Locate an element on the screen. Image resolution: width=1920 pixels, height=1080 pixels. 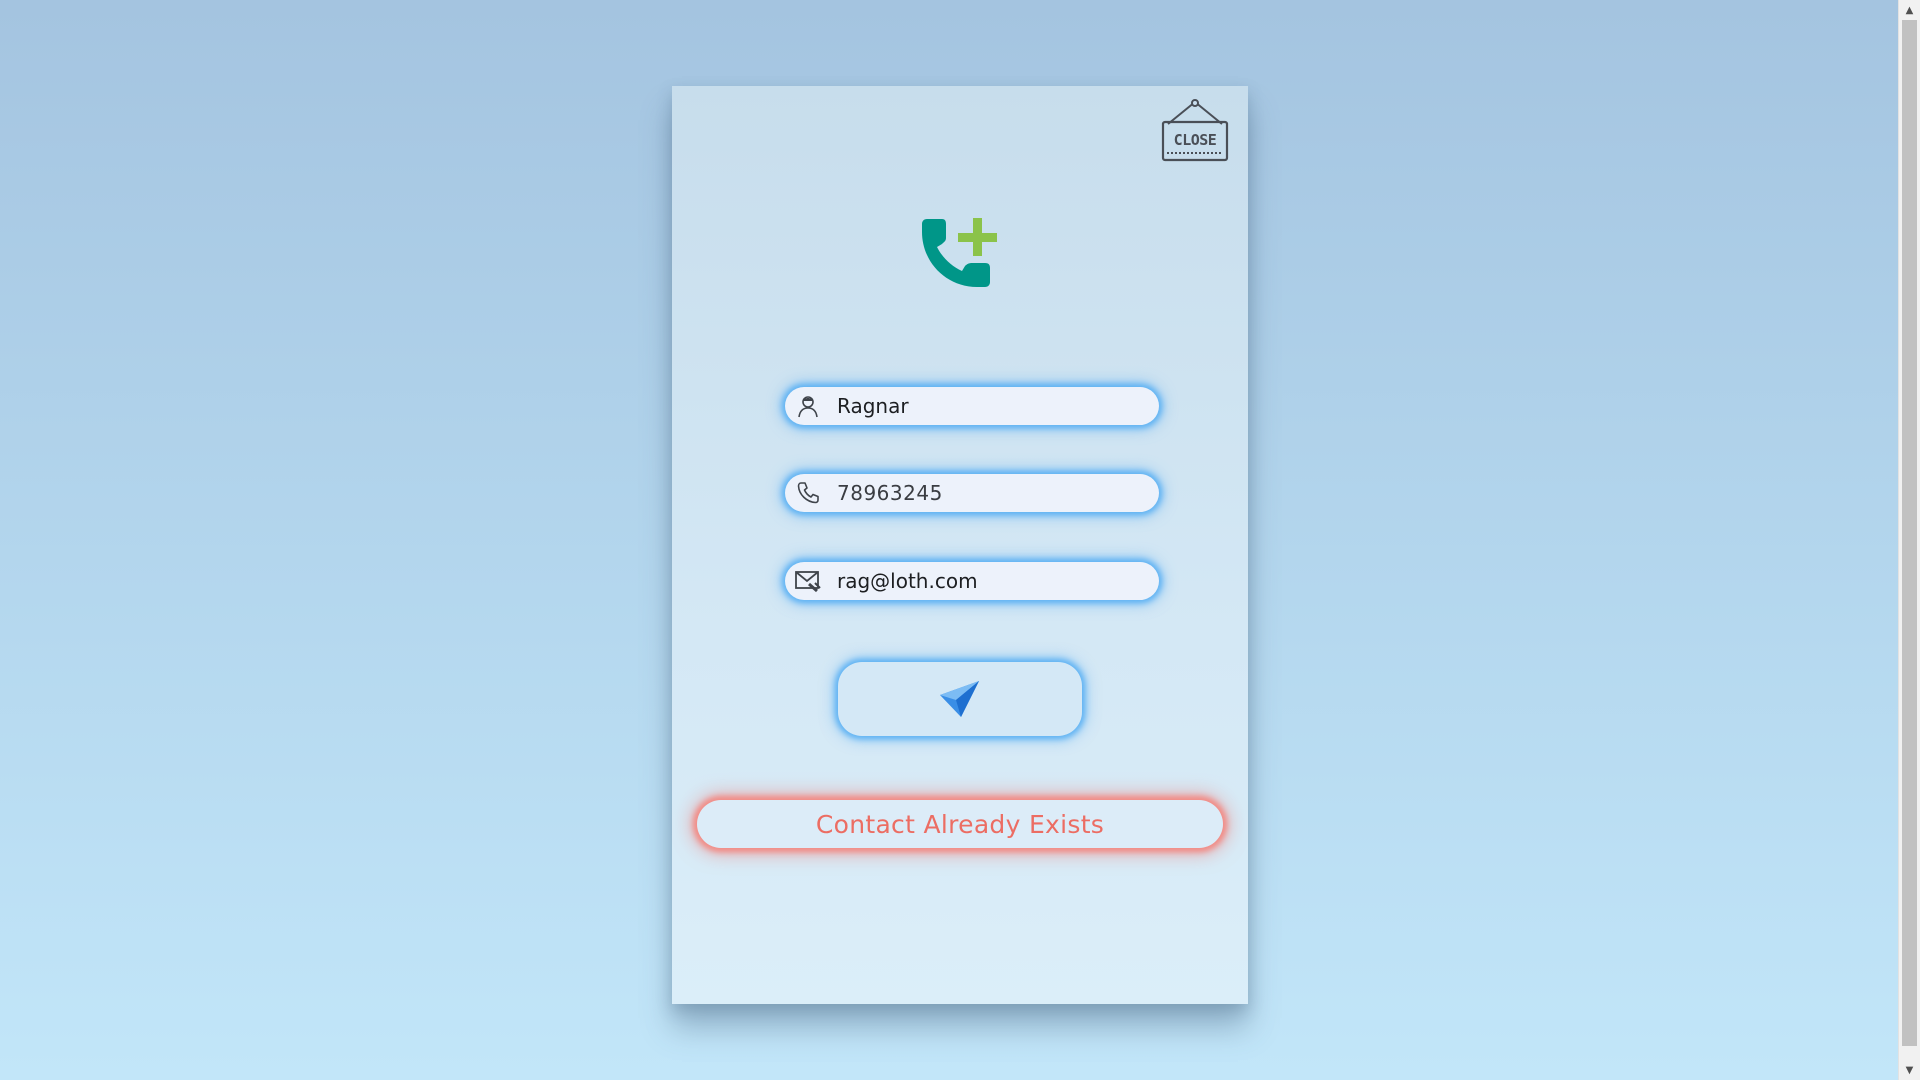
vertical-scrollbar: ▲ ▼ is located at coordinates (1909, 540).